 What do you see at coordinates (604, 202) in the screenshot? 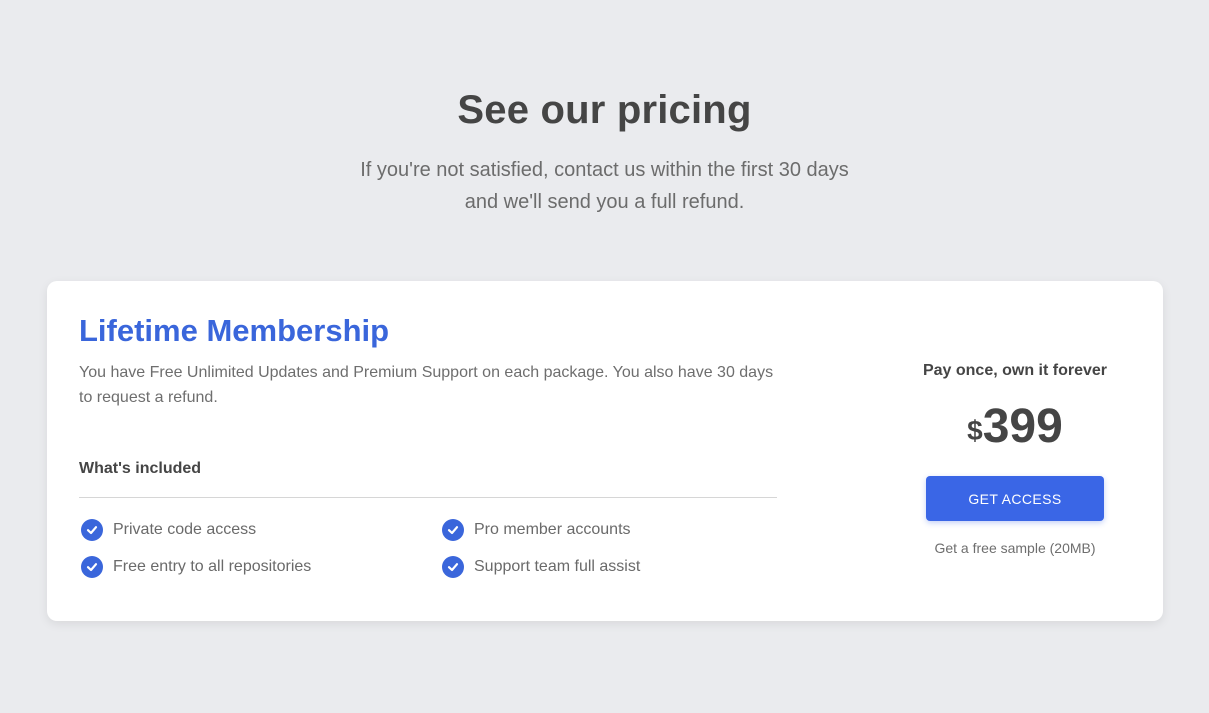
I see `subtitle-line-2: and we'll send you a full refund.` at bounding box center [604, 202].